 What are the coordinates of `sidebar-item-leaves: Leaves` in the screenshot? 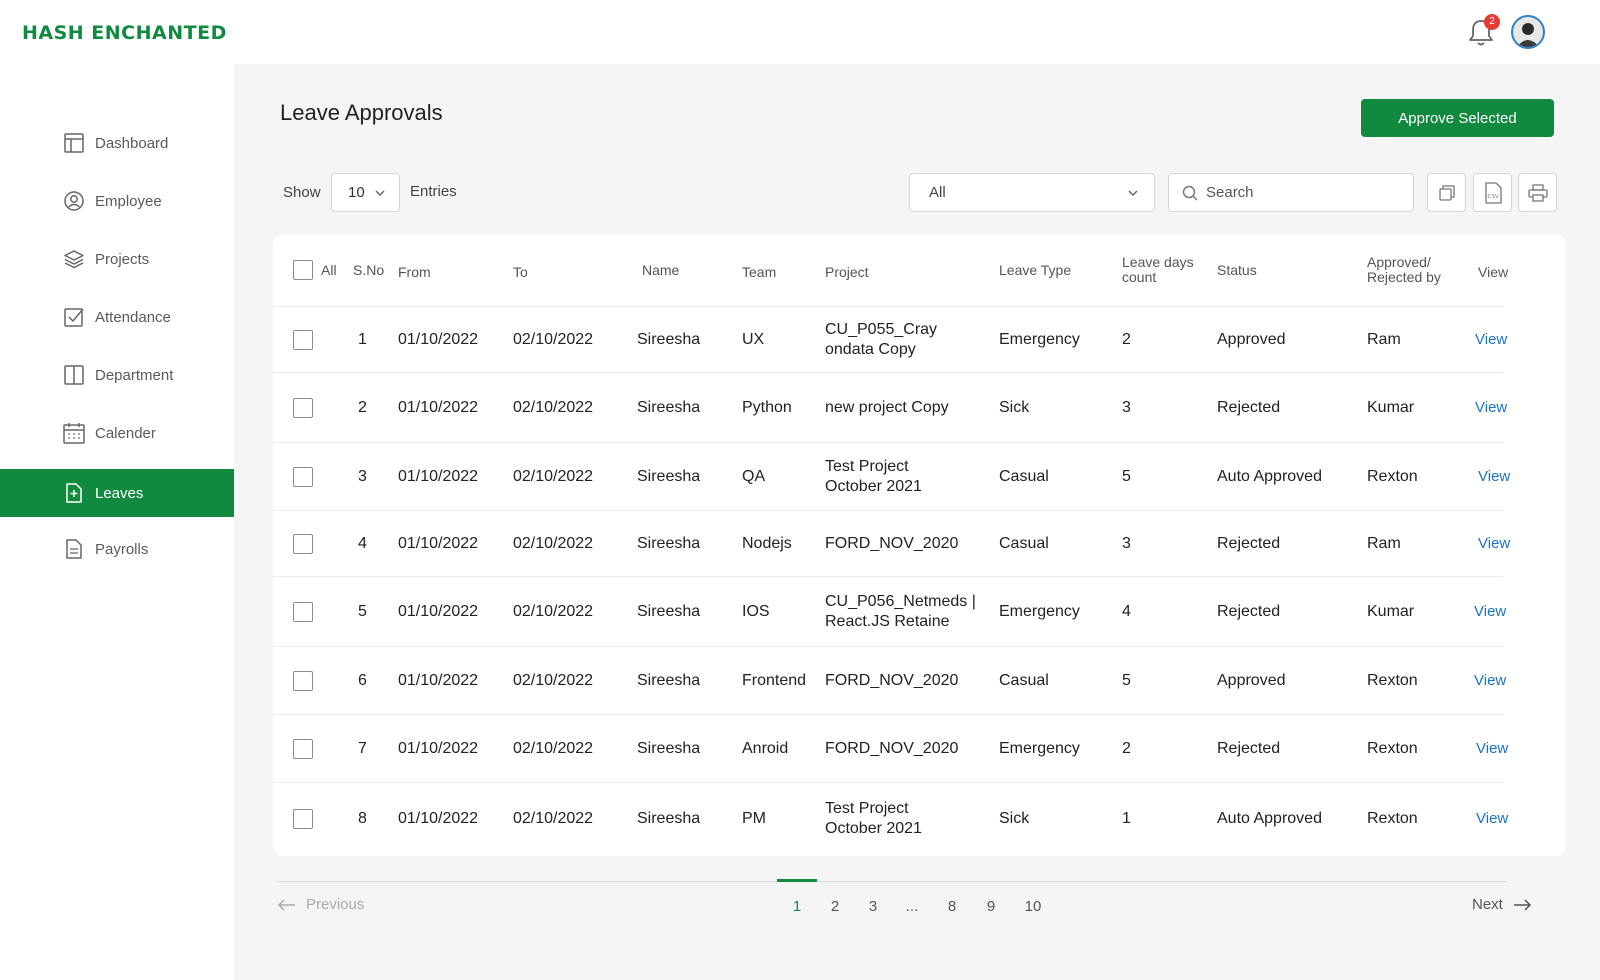 It's located at (117, 493).